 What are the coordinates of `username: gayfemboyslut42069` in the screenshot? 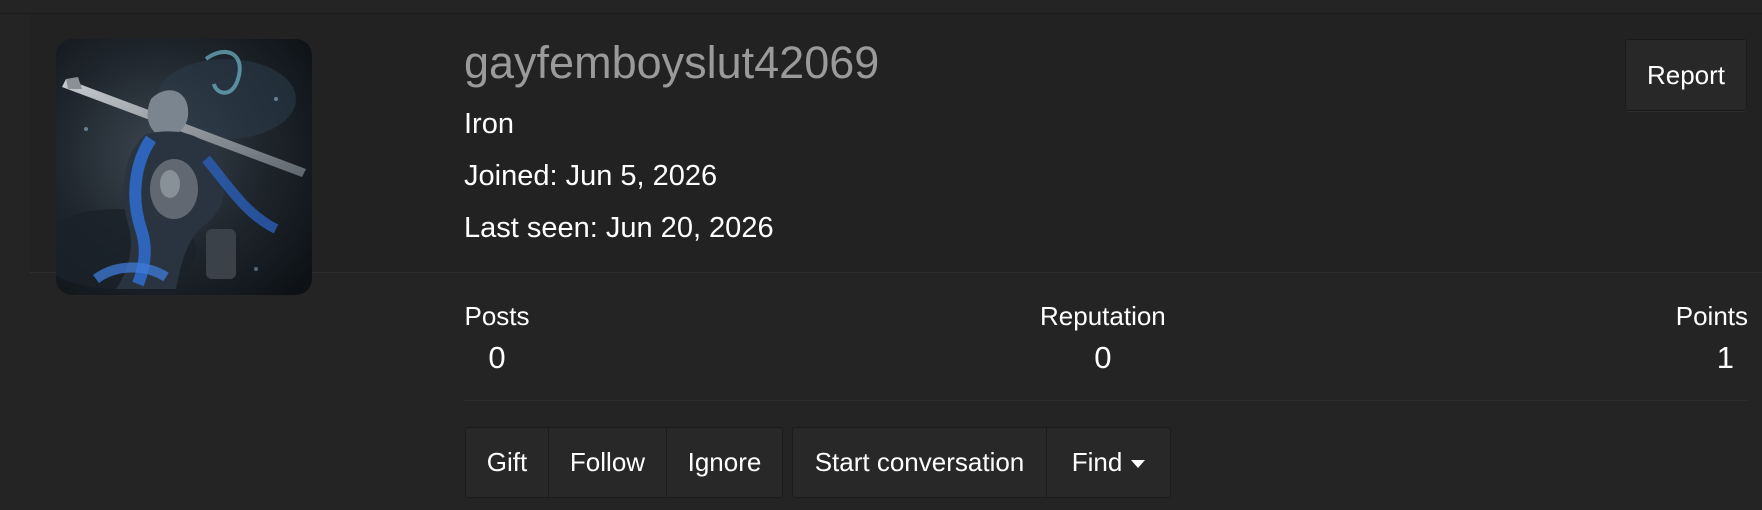 It's located at (672, 62).